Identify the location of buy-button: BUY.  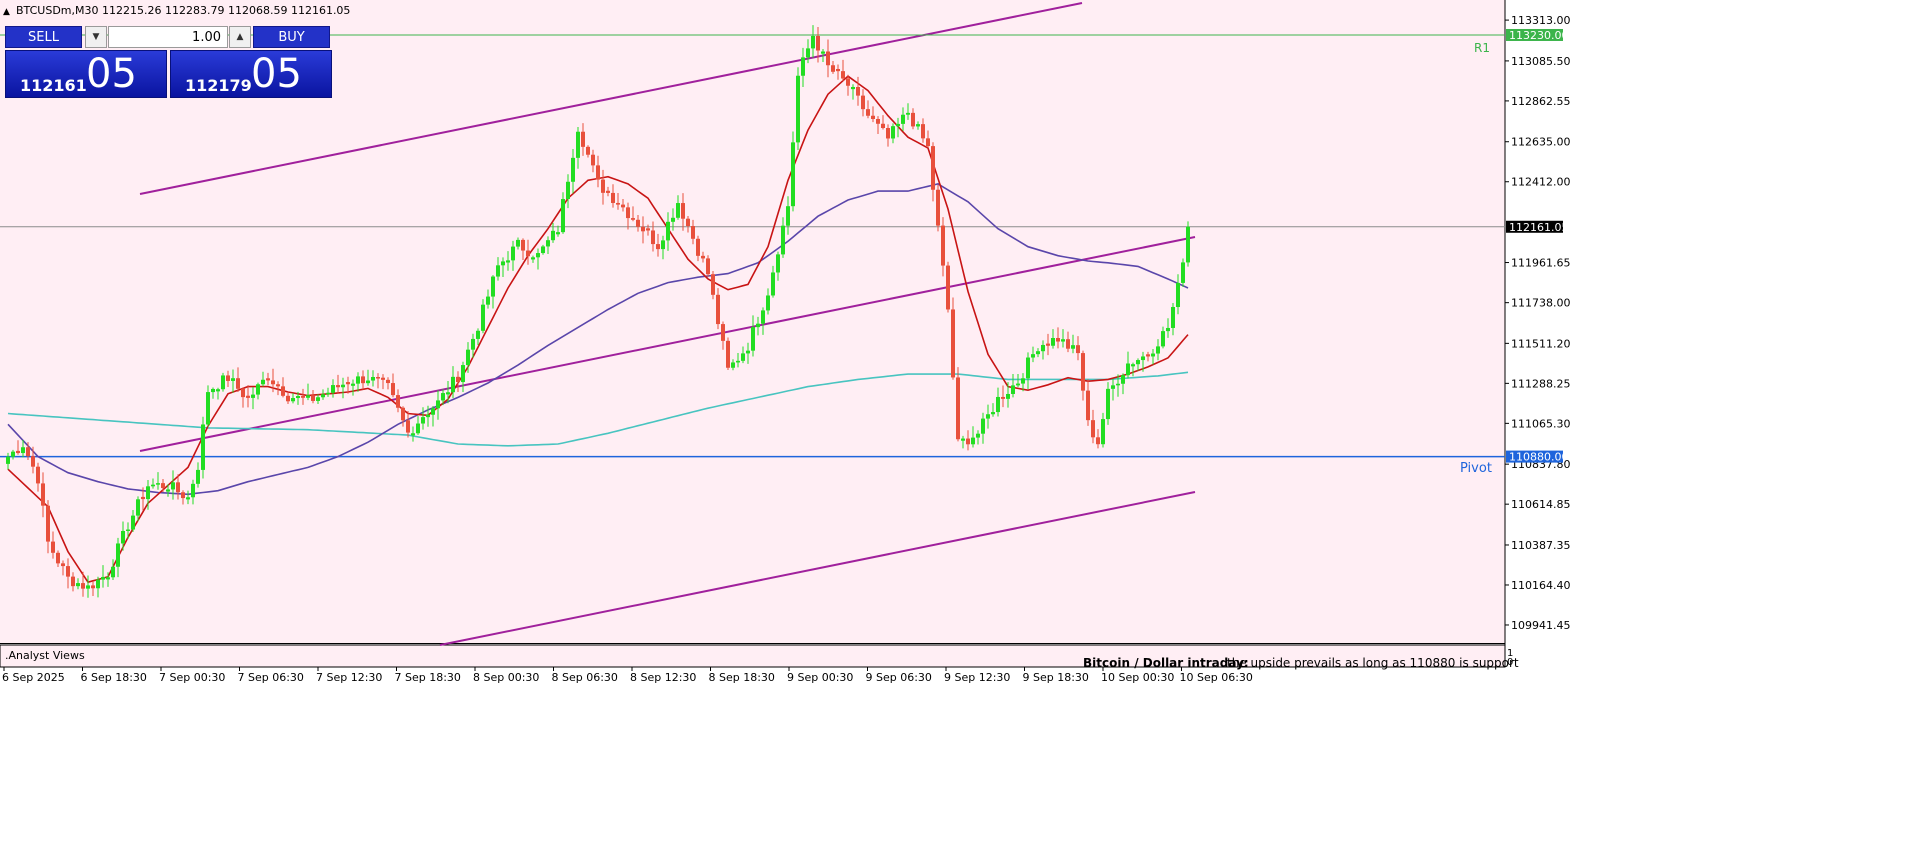
(291, 37).